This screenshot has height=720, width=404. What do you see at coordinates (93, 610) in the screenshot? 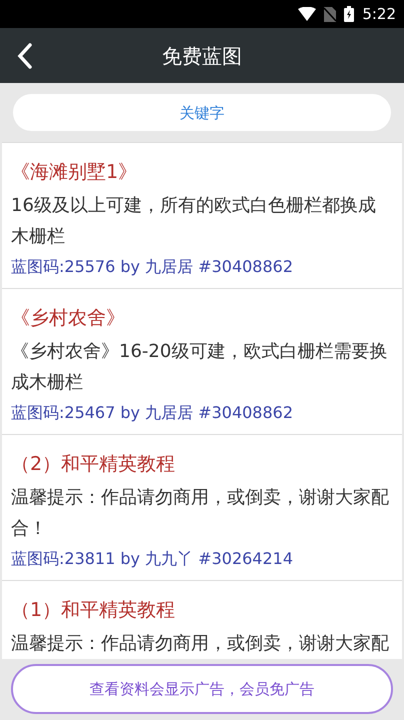
I see `blueprint-title: （1）和平精英教程` at bounding box center [93, 610].